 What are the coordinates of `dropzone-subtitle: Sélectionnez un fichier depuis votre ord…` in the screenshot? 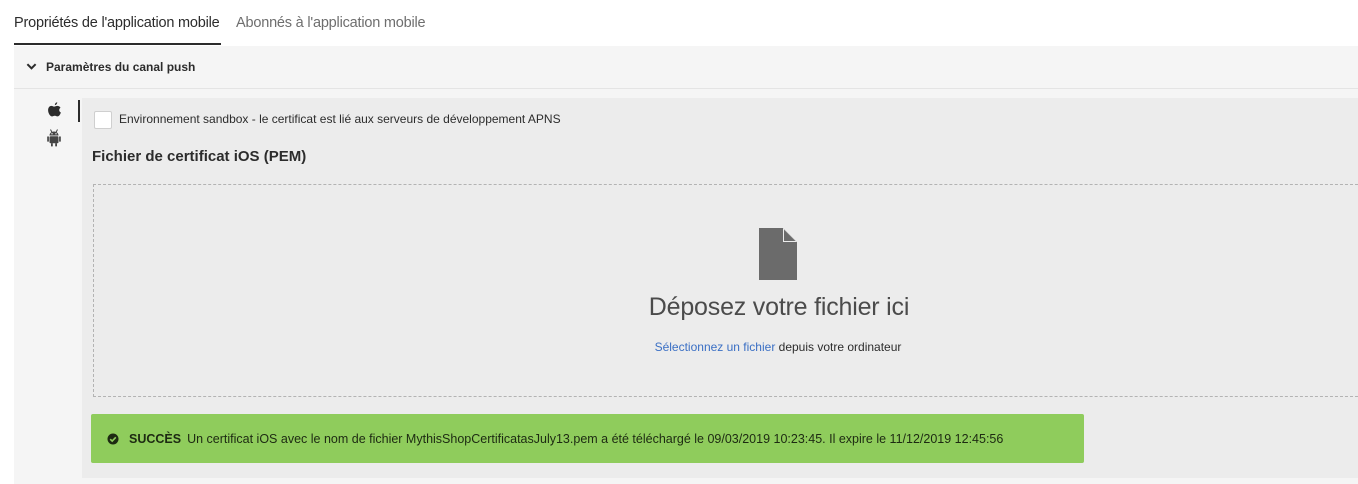 It's located at (679, 347).